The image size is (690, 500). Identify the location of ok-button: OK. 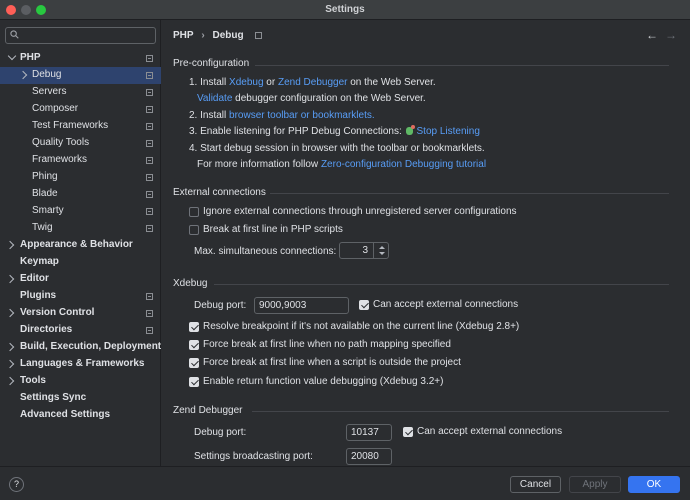
(654, 484).